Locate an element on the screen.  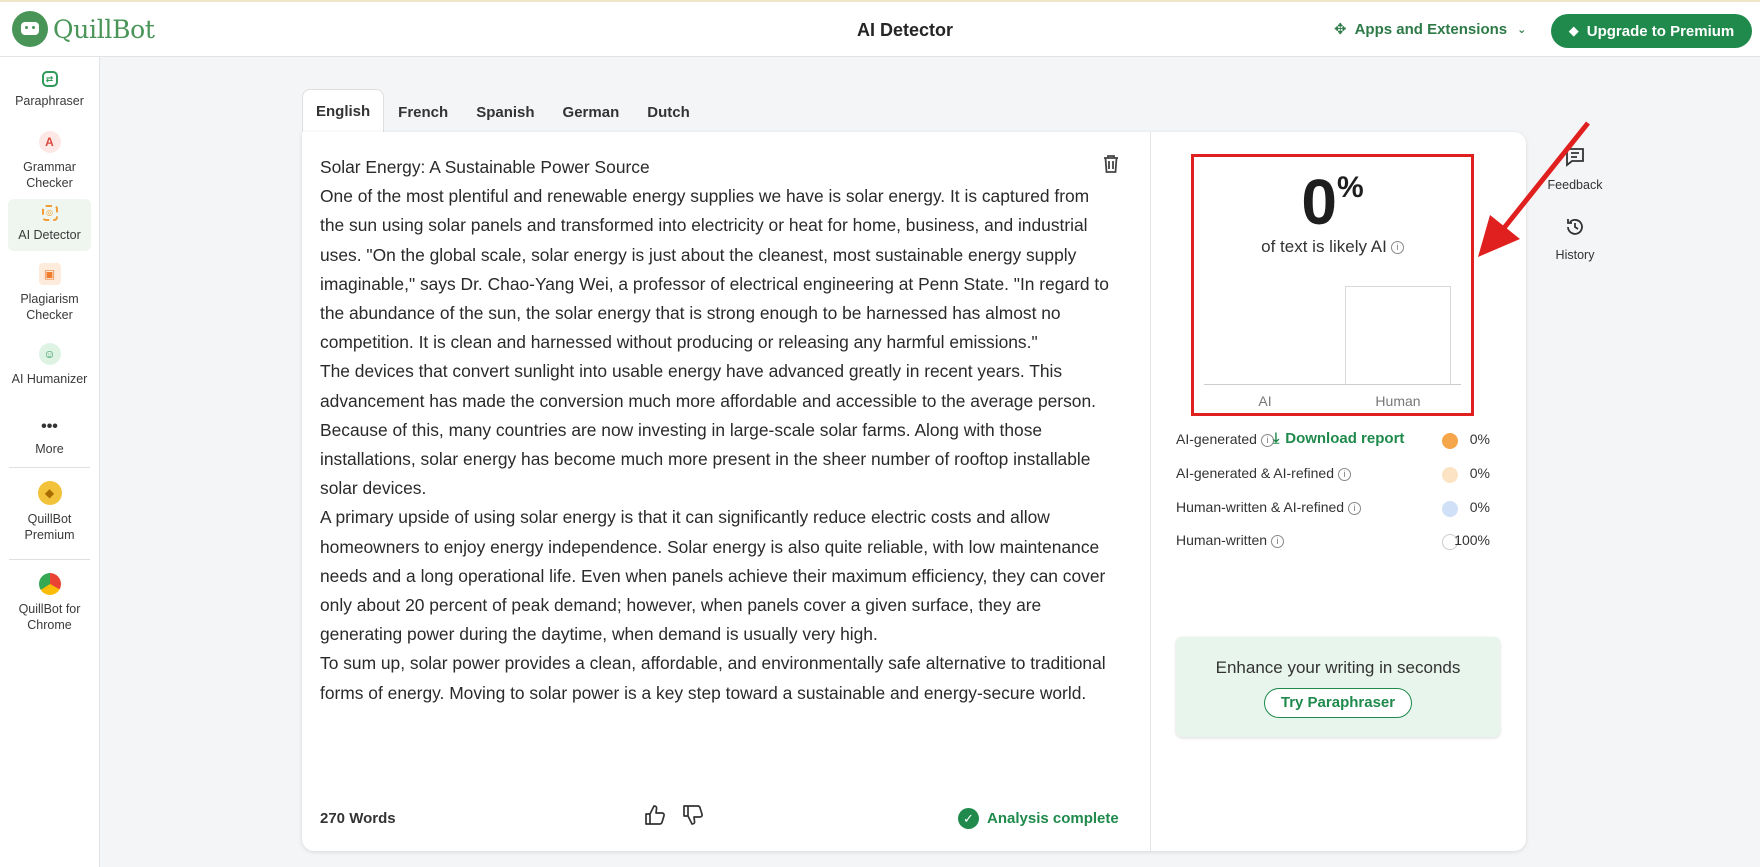
legend-human-written-ai-refined: Human-written & AI-refined i 0% is located at coordinates (1341, 509).